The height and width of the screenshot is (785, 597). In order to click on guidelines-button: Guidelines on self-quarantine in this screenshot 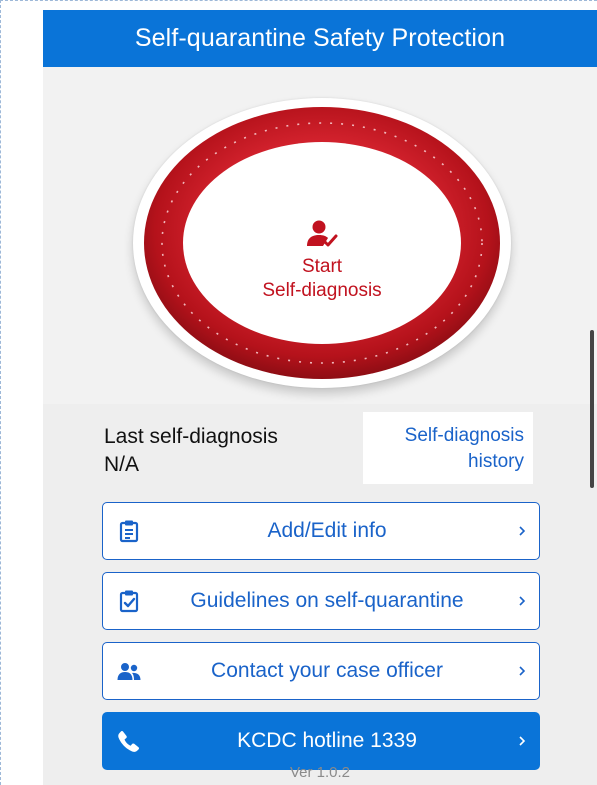, I will do `click(321, 601)`.